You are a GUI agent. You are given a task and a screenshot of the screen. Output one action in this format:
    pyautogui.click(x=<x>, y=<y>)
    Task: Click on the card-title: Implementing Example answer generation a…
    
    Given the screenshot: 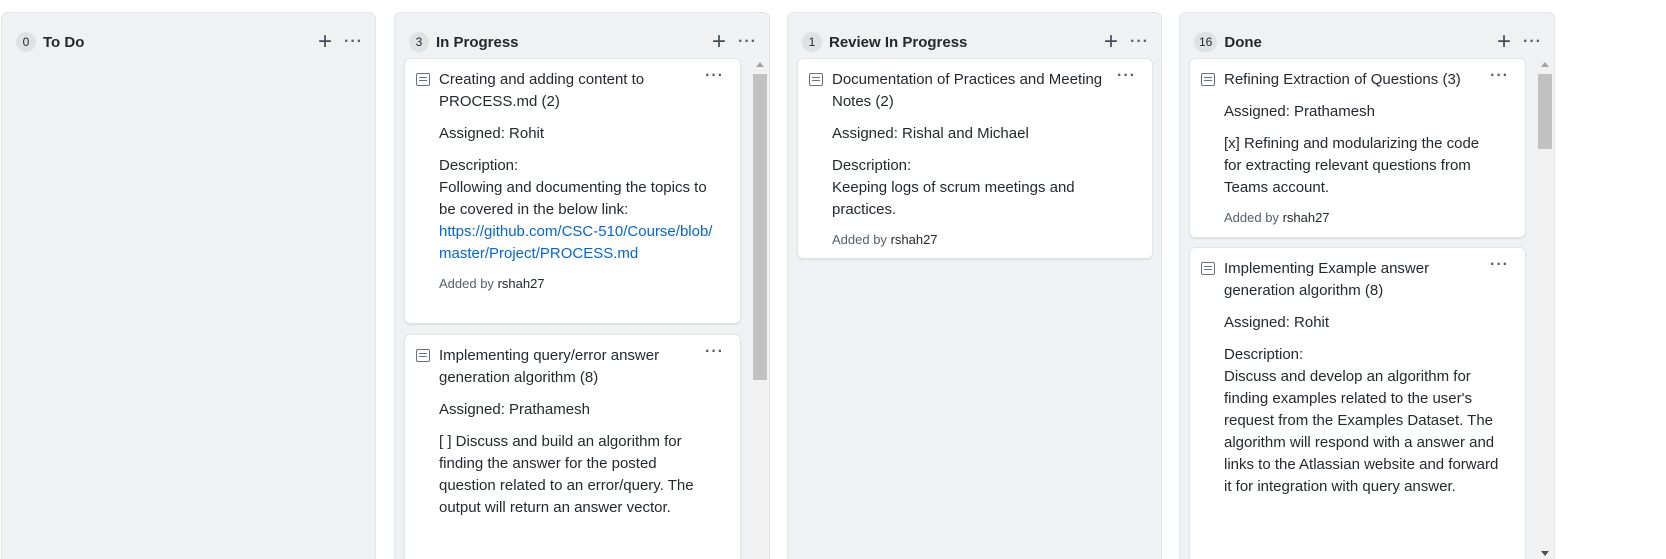 What is the action you would take?
    pyautogui.click(x=1327, y=279)
    